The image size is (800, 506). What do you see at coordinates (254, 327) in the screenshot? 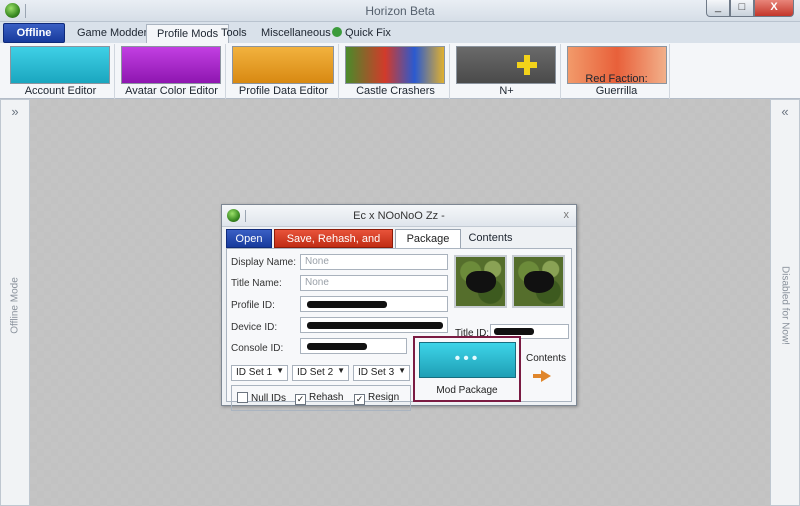
I see `device-id-label: Device ID:` at bounding box center [254, 327].